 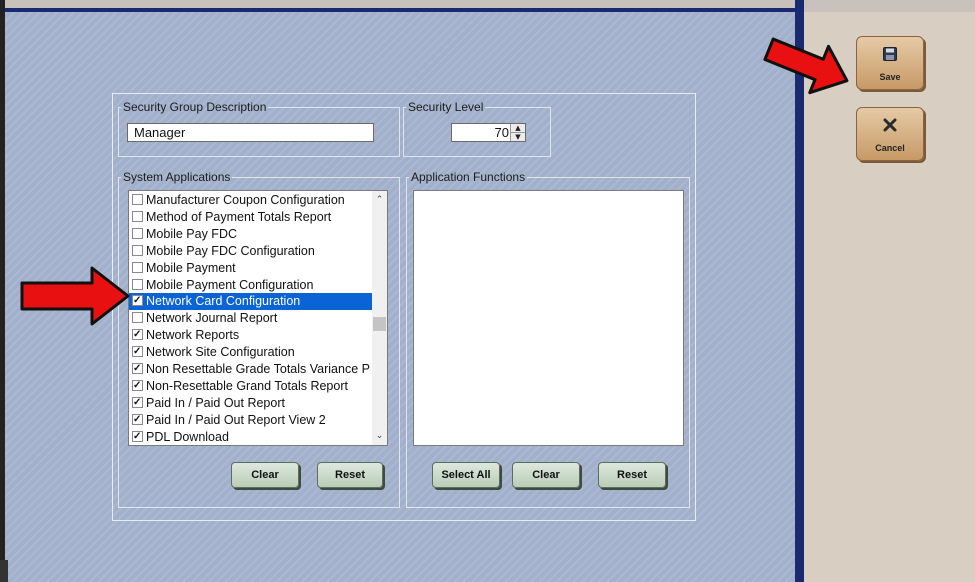 What do you see at coordinates (250, 132) in the screenshot?
I see `security-group-description-input: Manager` at bounding box center [250, 132].